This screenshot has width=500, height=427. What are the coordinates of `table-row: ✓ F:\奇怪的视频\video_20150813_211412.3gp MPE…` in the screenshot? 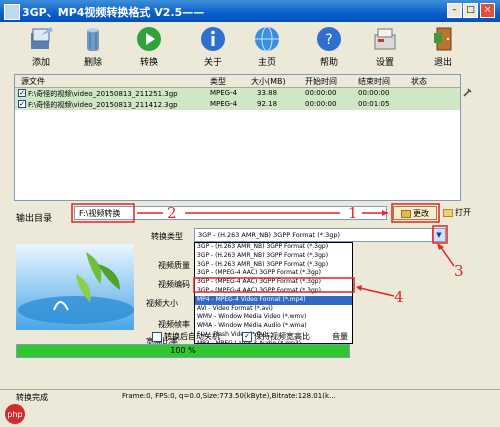 It's located at (237, 104).